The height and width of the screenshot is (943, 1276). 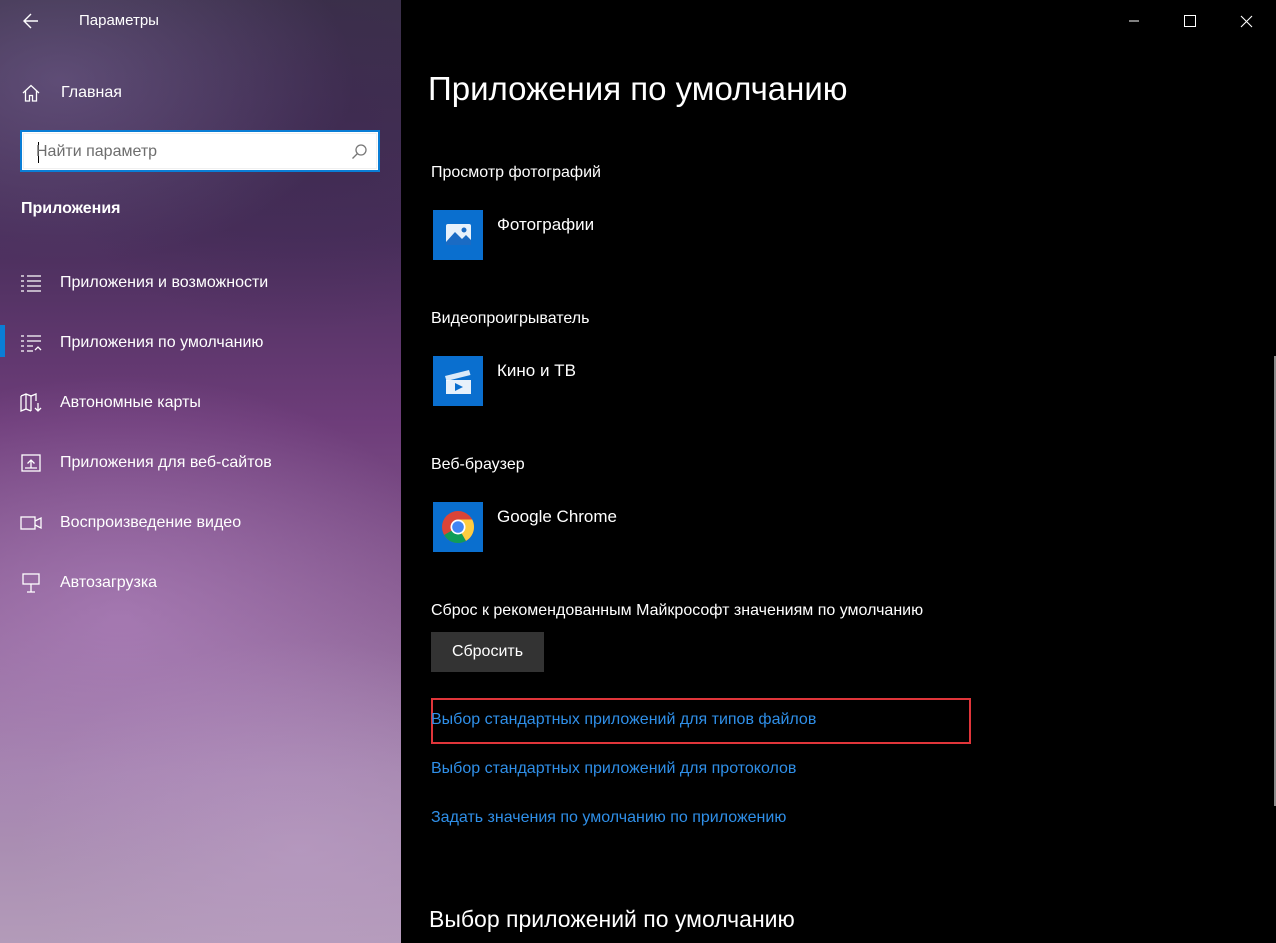 I want to click on window-title: Параметры, so click(x=119, y=20).